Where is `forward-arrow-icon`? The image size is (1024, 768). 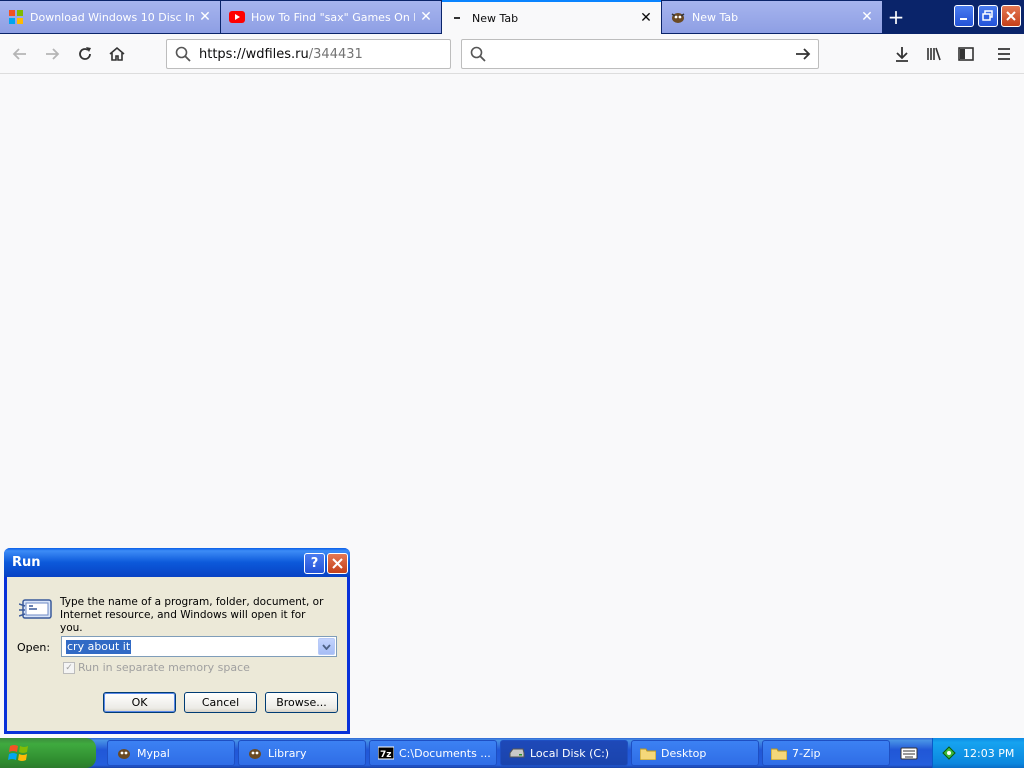 forward-arrow-icon is located at coordinates (53, 54).